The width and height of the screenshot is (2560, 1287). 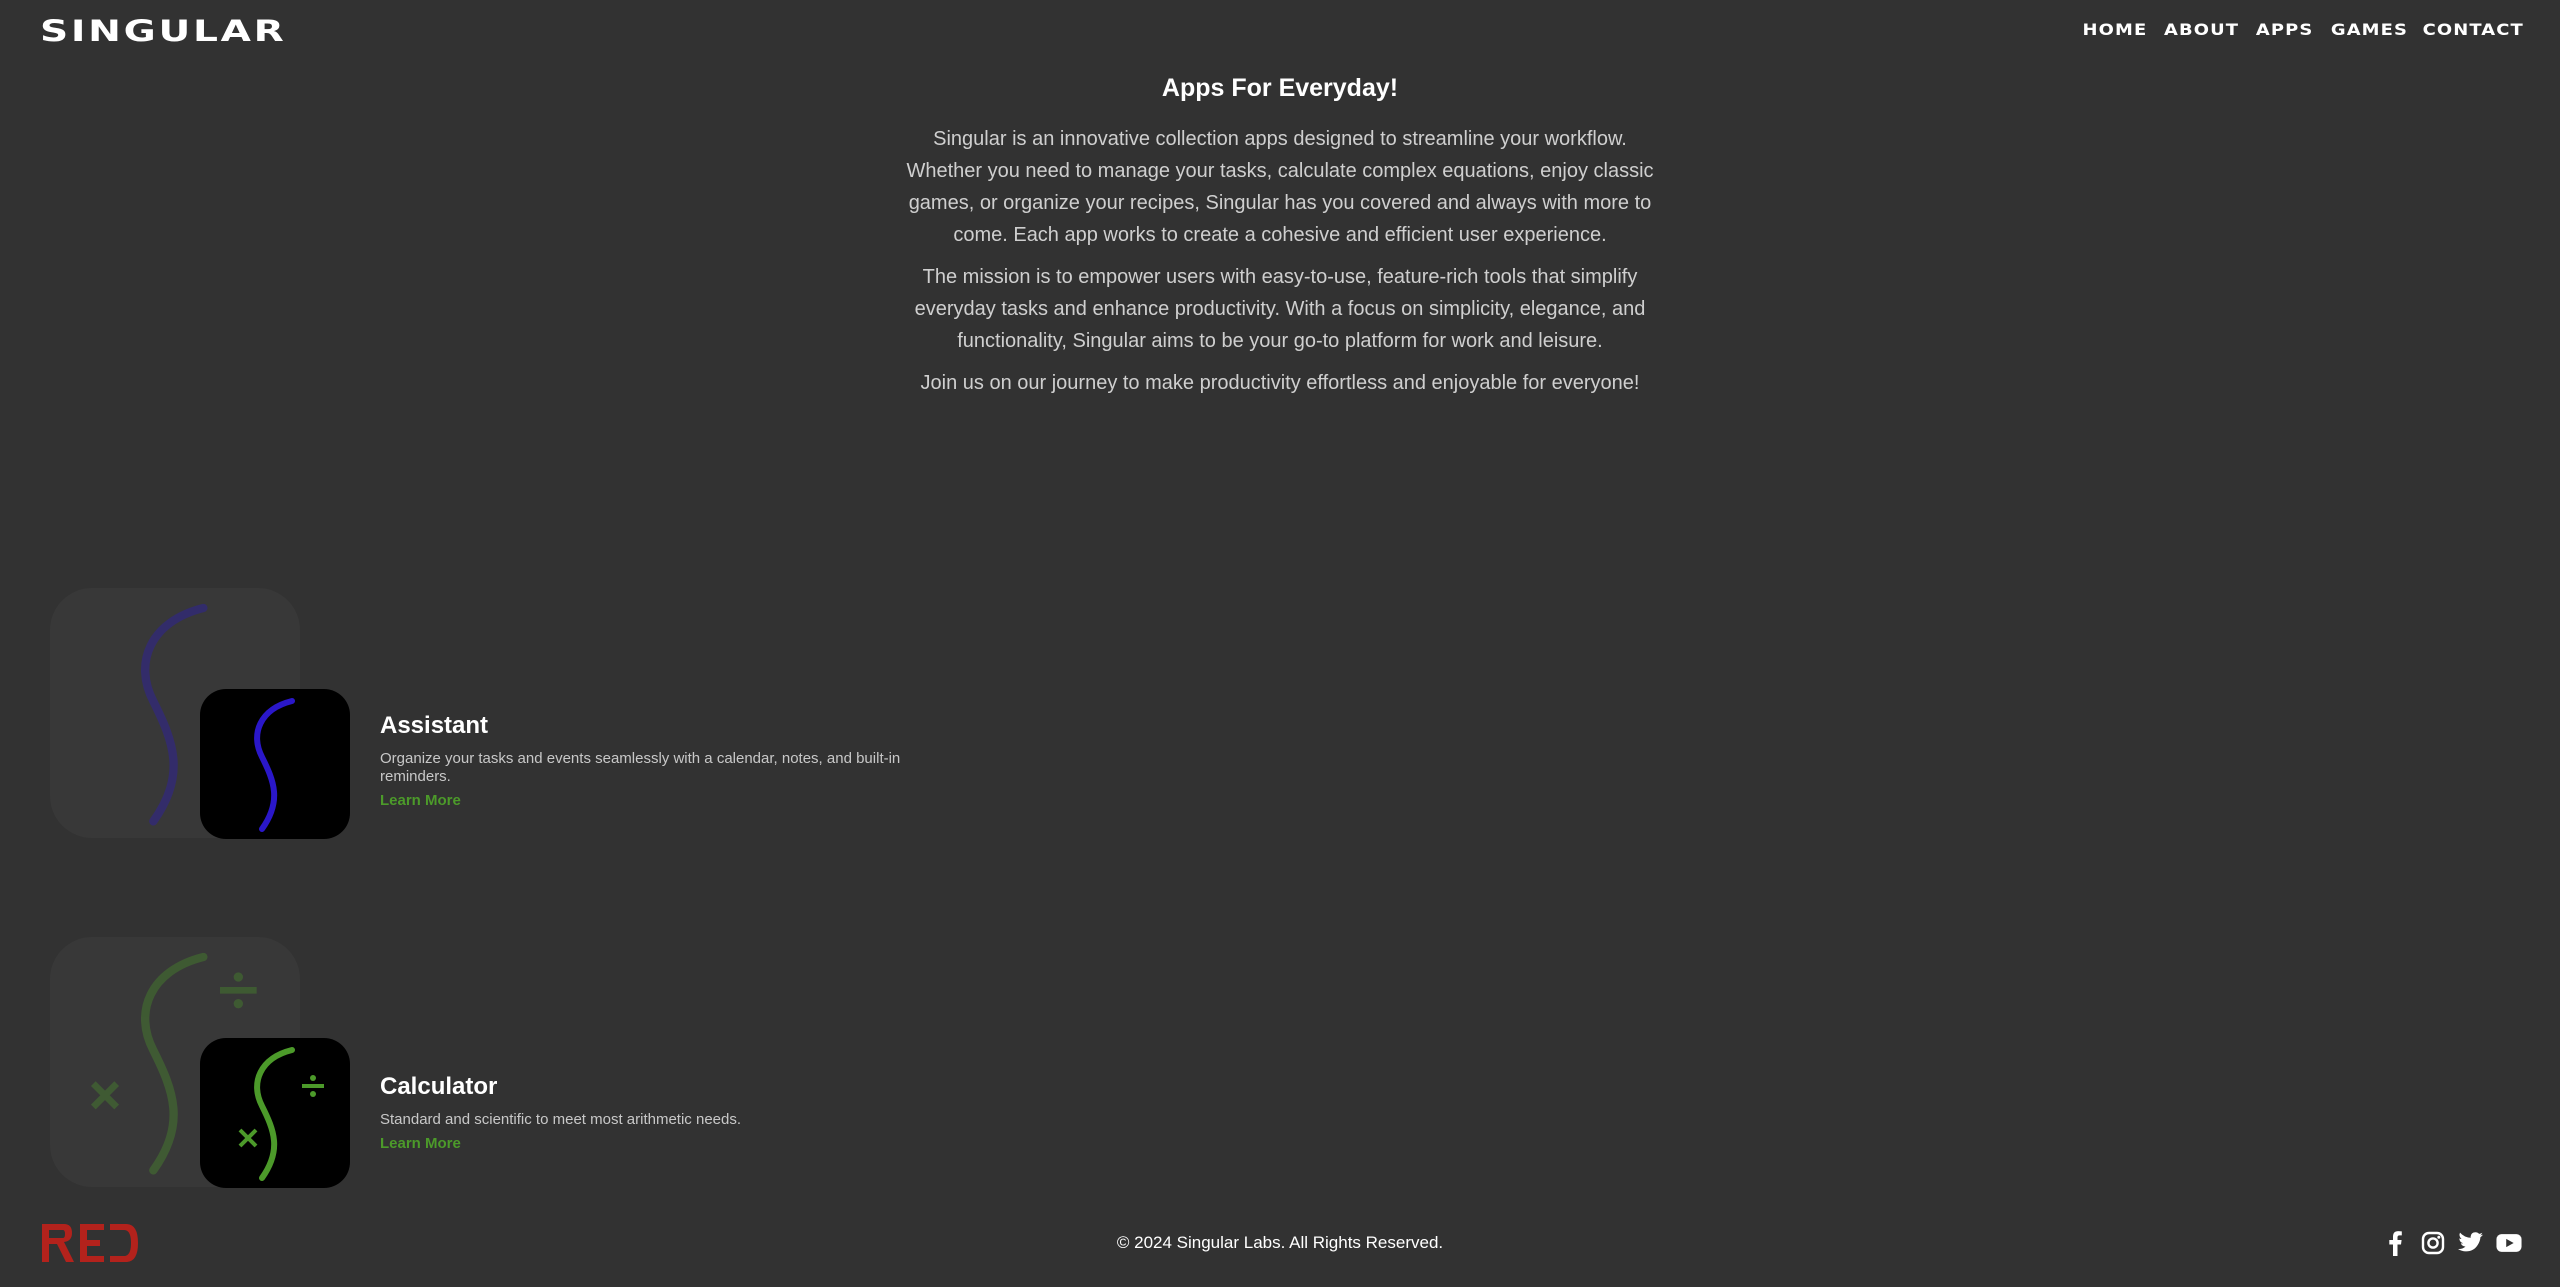 I want to click on nav-about: ABOUT, so click(x=2202, y=29).